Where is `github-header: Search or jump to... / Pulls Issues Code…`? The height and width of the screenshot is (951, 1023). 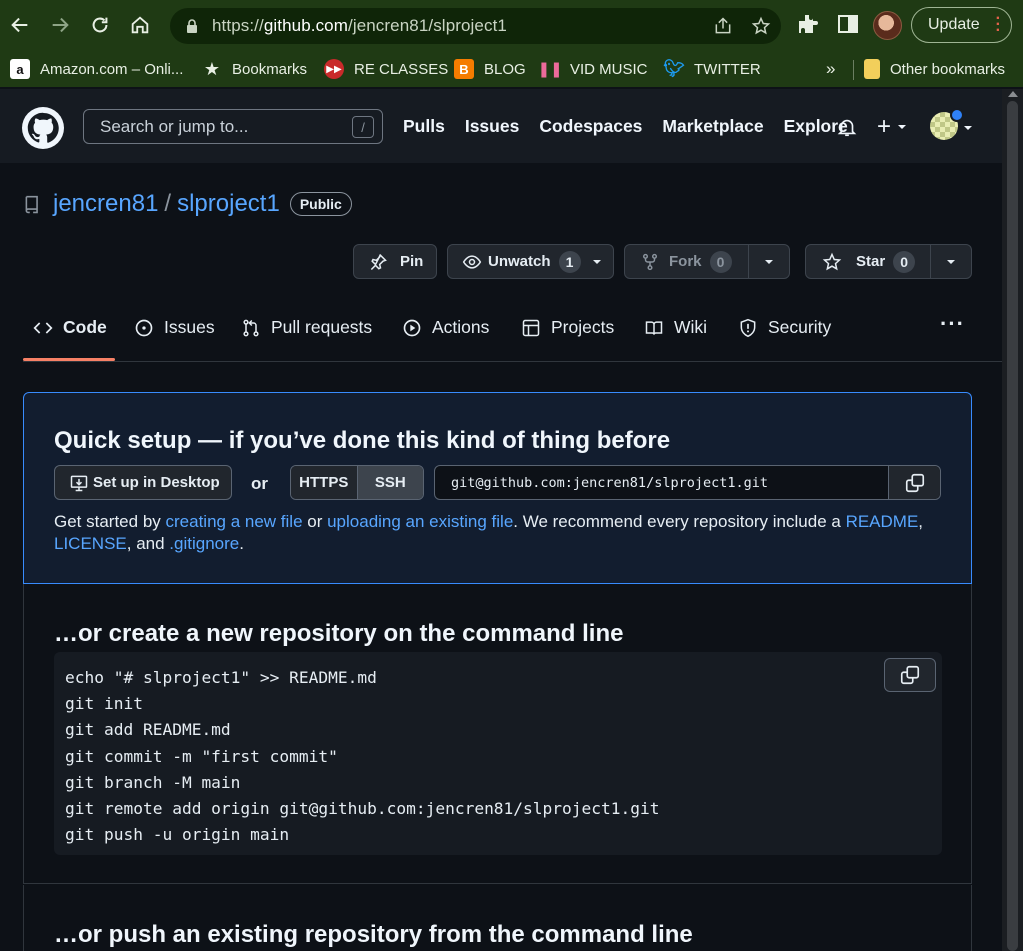 github-header: Search or jump to... / Pulls Issues Code… is located at coordinates (501, 126).